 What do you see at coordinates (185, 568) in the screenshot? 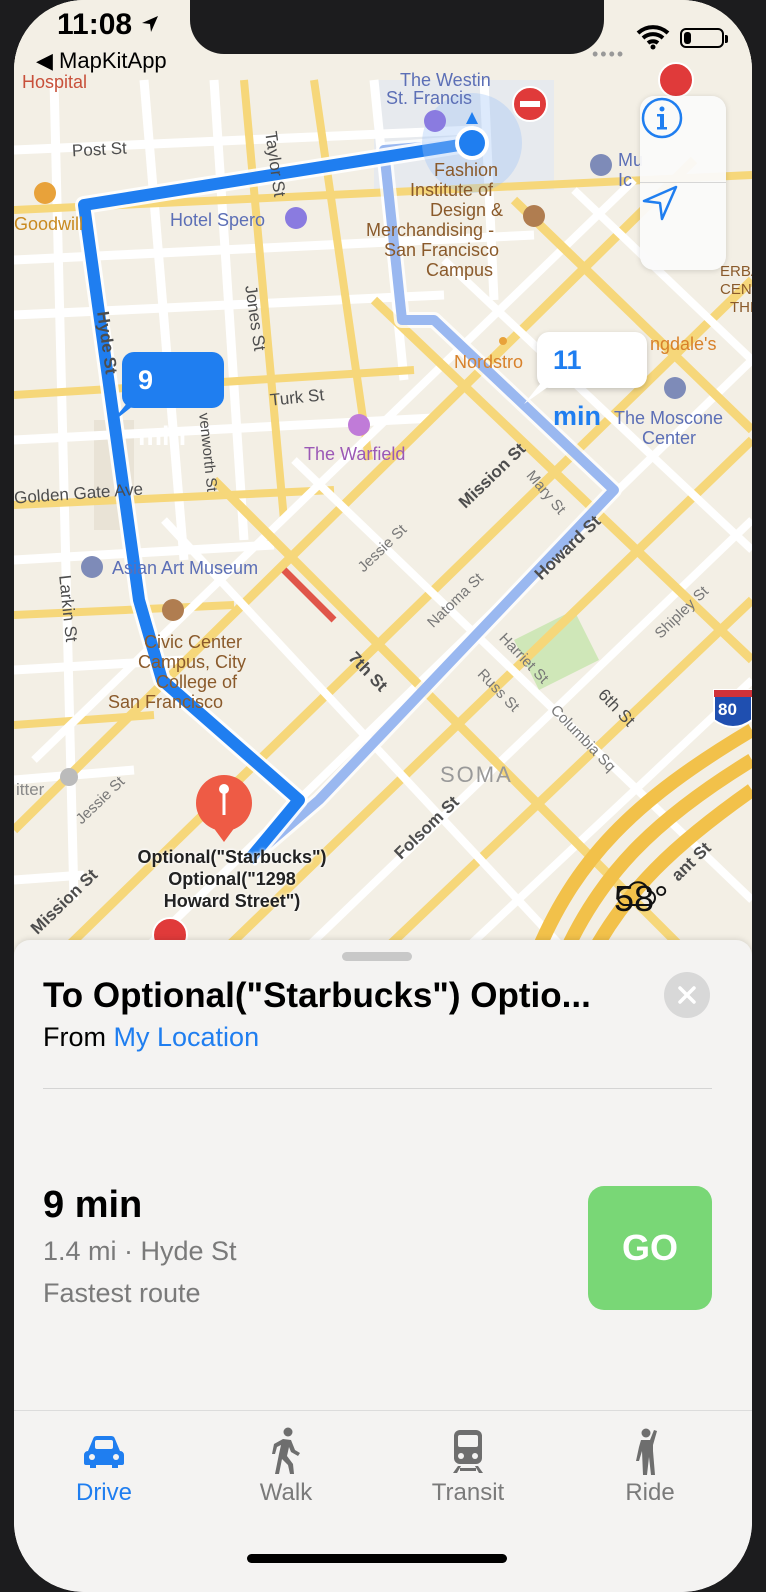
I see `poi-asian-art-museum: Asian Art Museum` at bounding box center [185, 568].